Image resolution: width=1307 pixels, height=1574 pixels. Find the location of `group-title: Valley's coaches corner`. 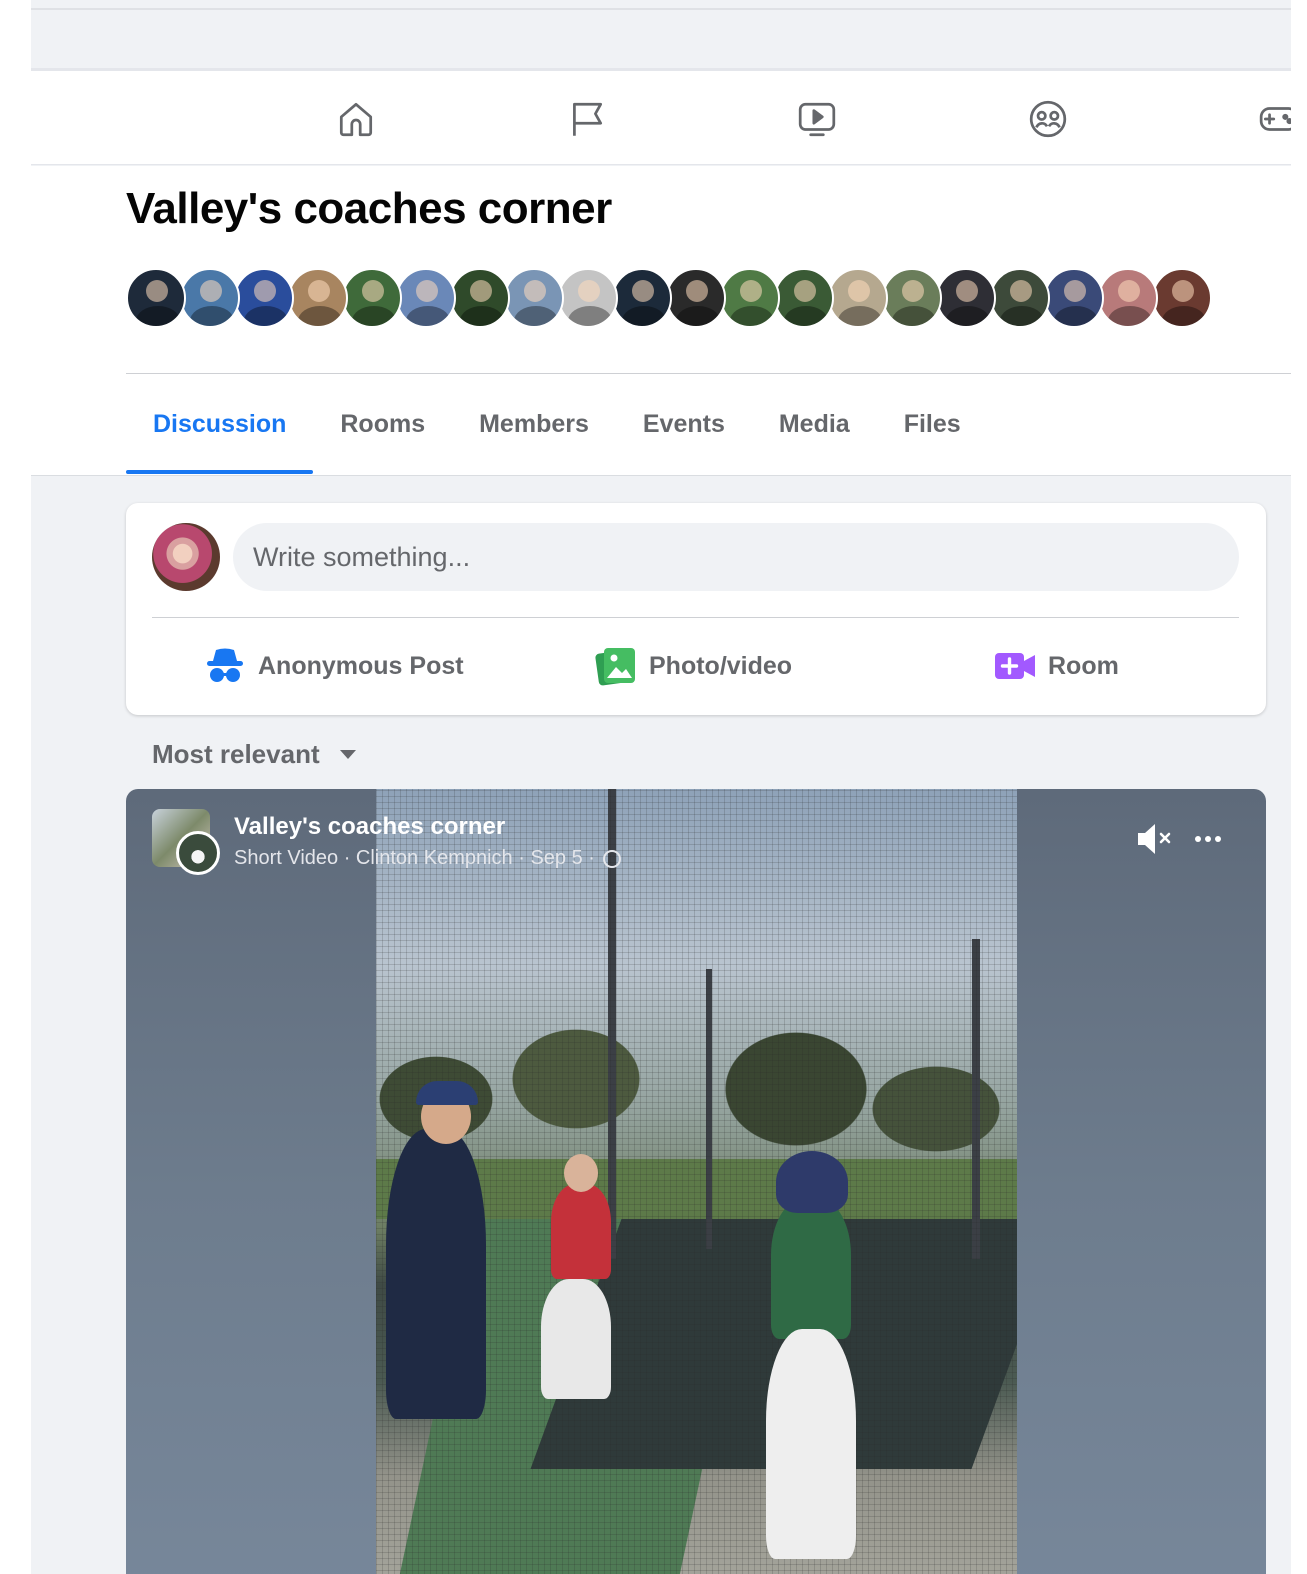

group-title: Valley's coaches corner is located at coordinates (369, 208).